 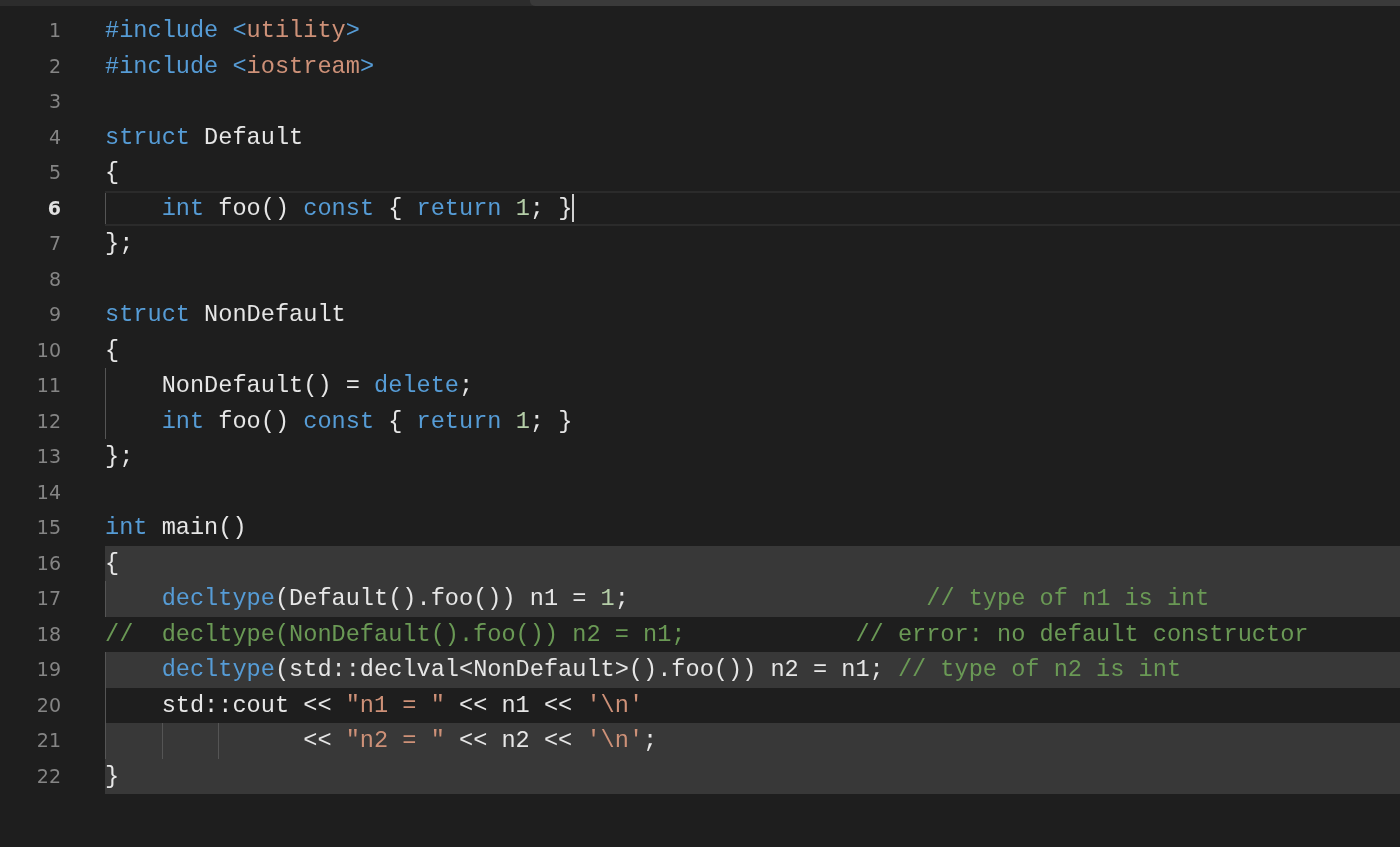 What do you see at coordinates (176, 528) in the screenshot?
I see `code-line: int main()` at bounding box center [176, 528].